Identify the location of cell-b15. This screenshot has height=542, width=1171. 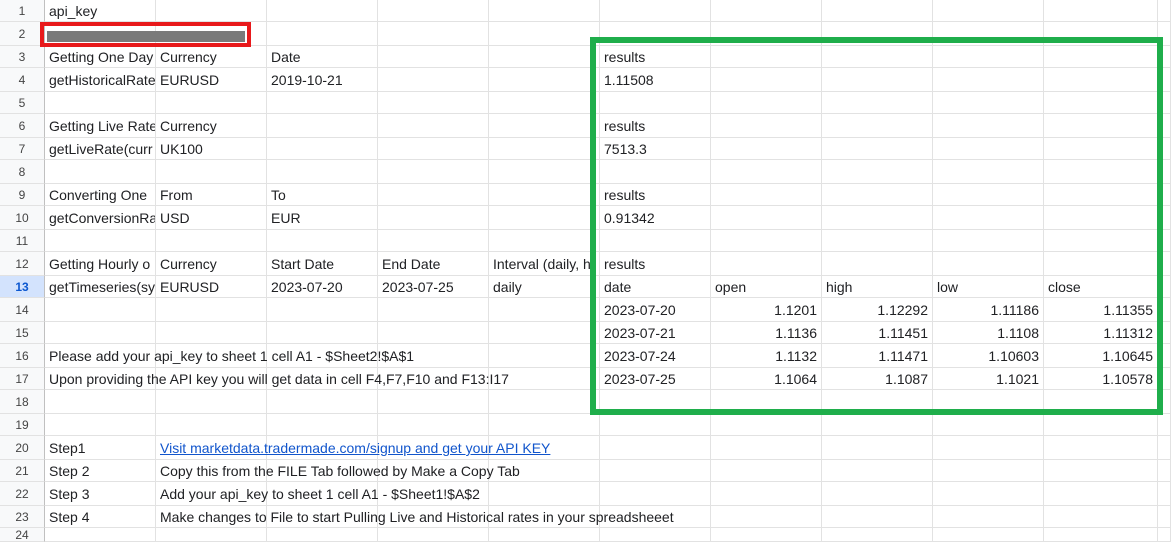
(211, 333).